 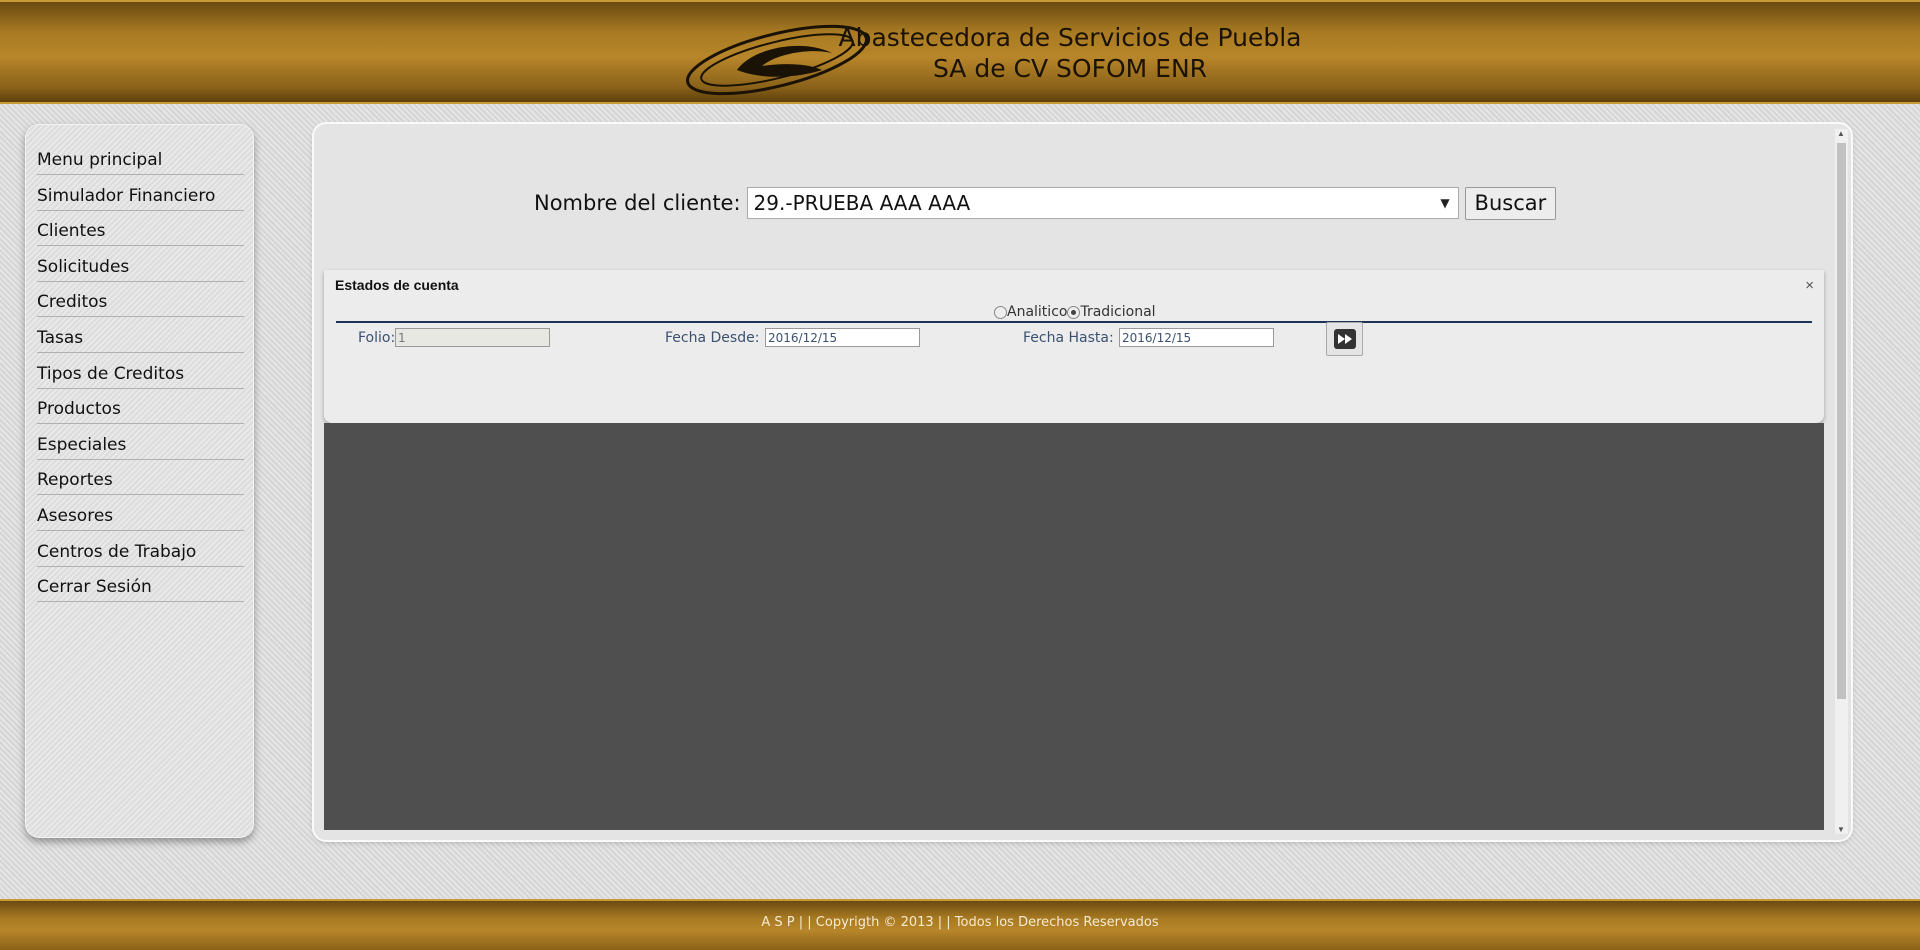 What do you see at coordinates (1037, 312) in the screenshot?
I see `radio-analitico-label: Analitico` at bounding box center [1037, 312].